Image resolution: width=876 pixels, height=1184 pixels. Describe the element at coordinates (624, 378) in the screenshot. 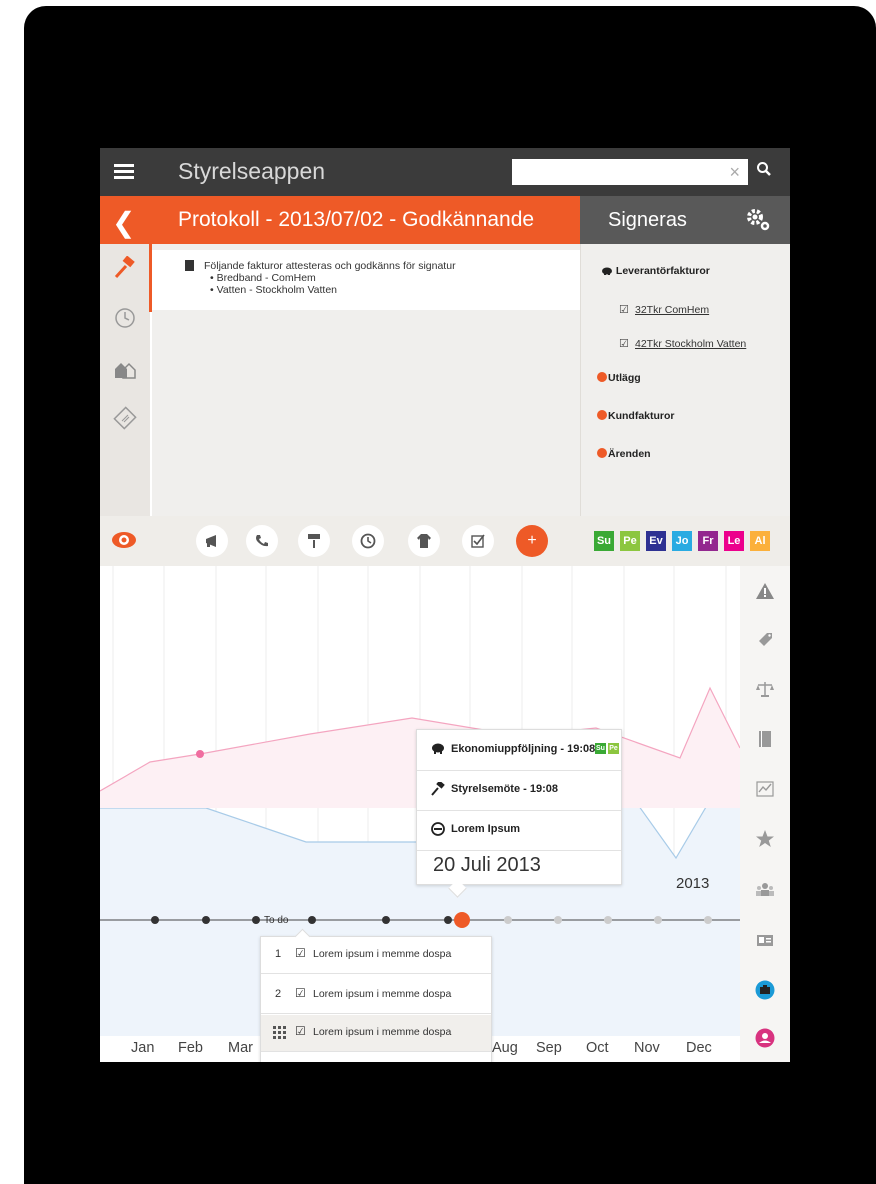

I see `section-utlagg-label: Utlägg` at that location.